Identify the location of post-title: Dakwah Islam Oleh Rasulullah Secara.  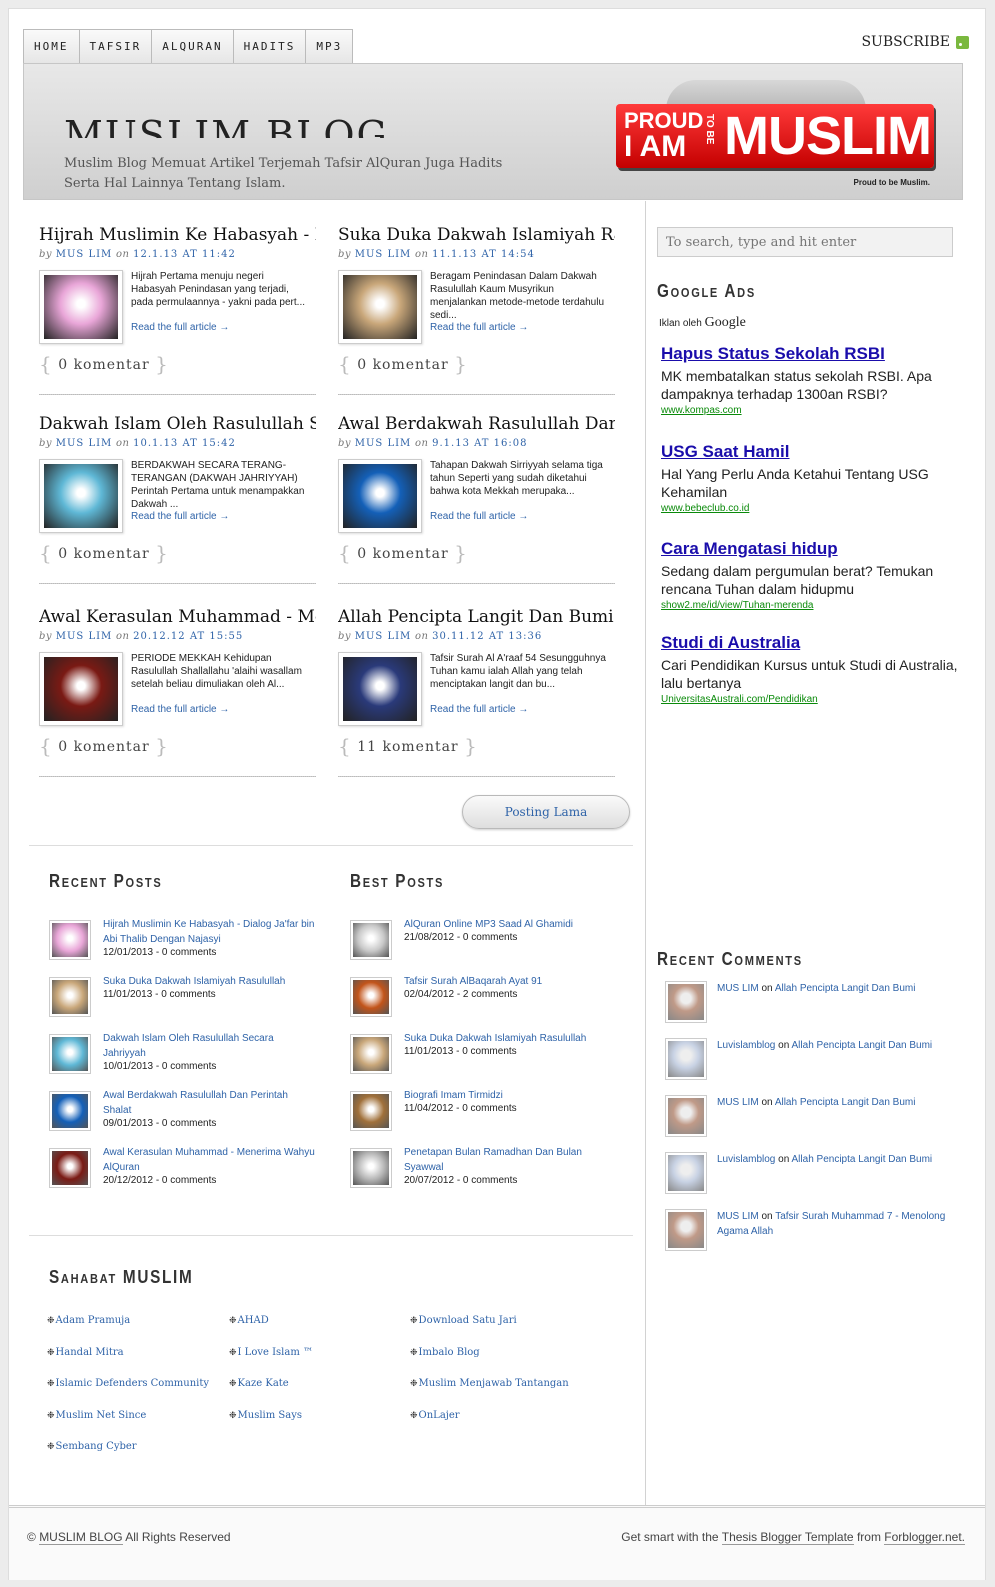
(177, 424).